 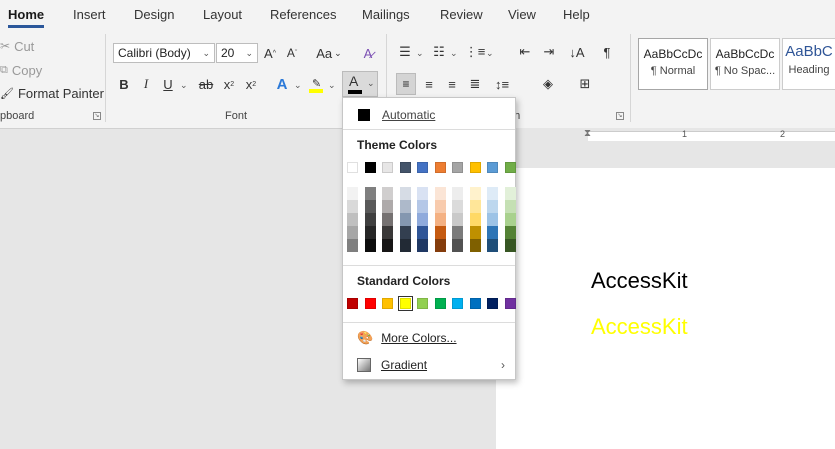 I want to click on align-center-icon: ≡, so click(x=429, y=84).